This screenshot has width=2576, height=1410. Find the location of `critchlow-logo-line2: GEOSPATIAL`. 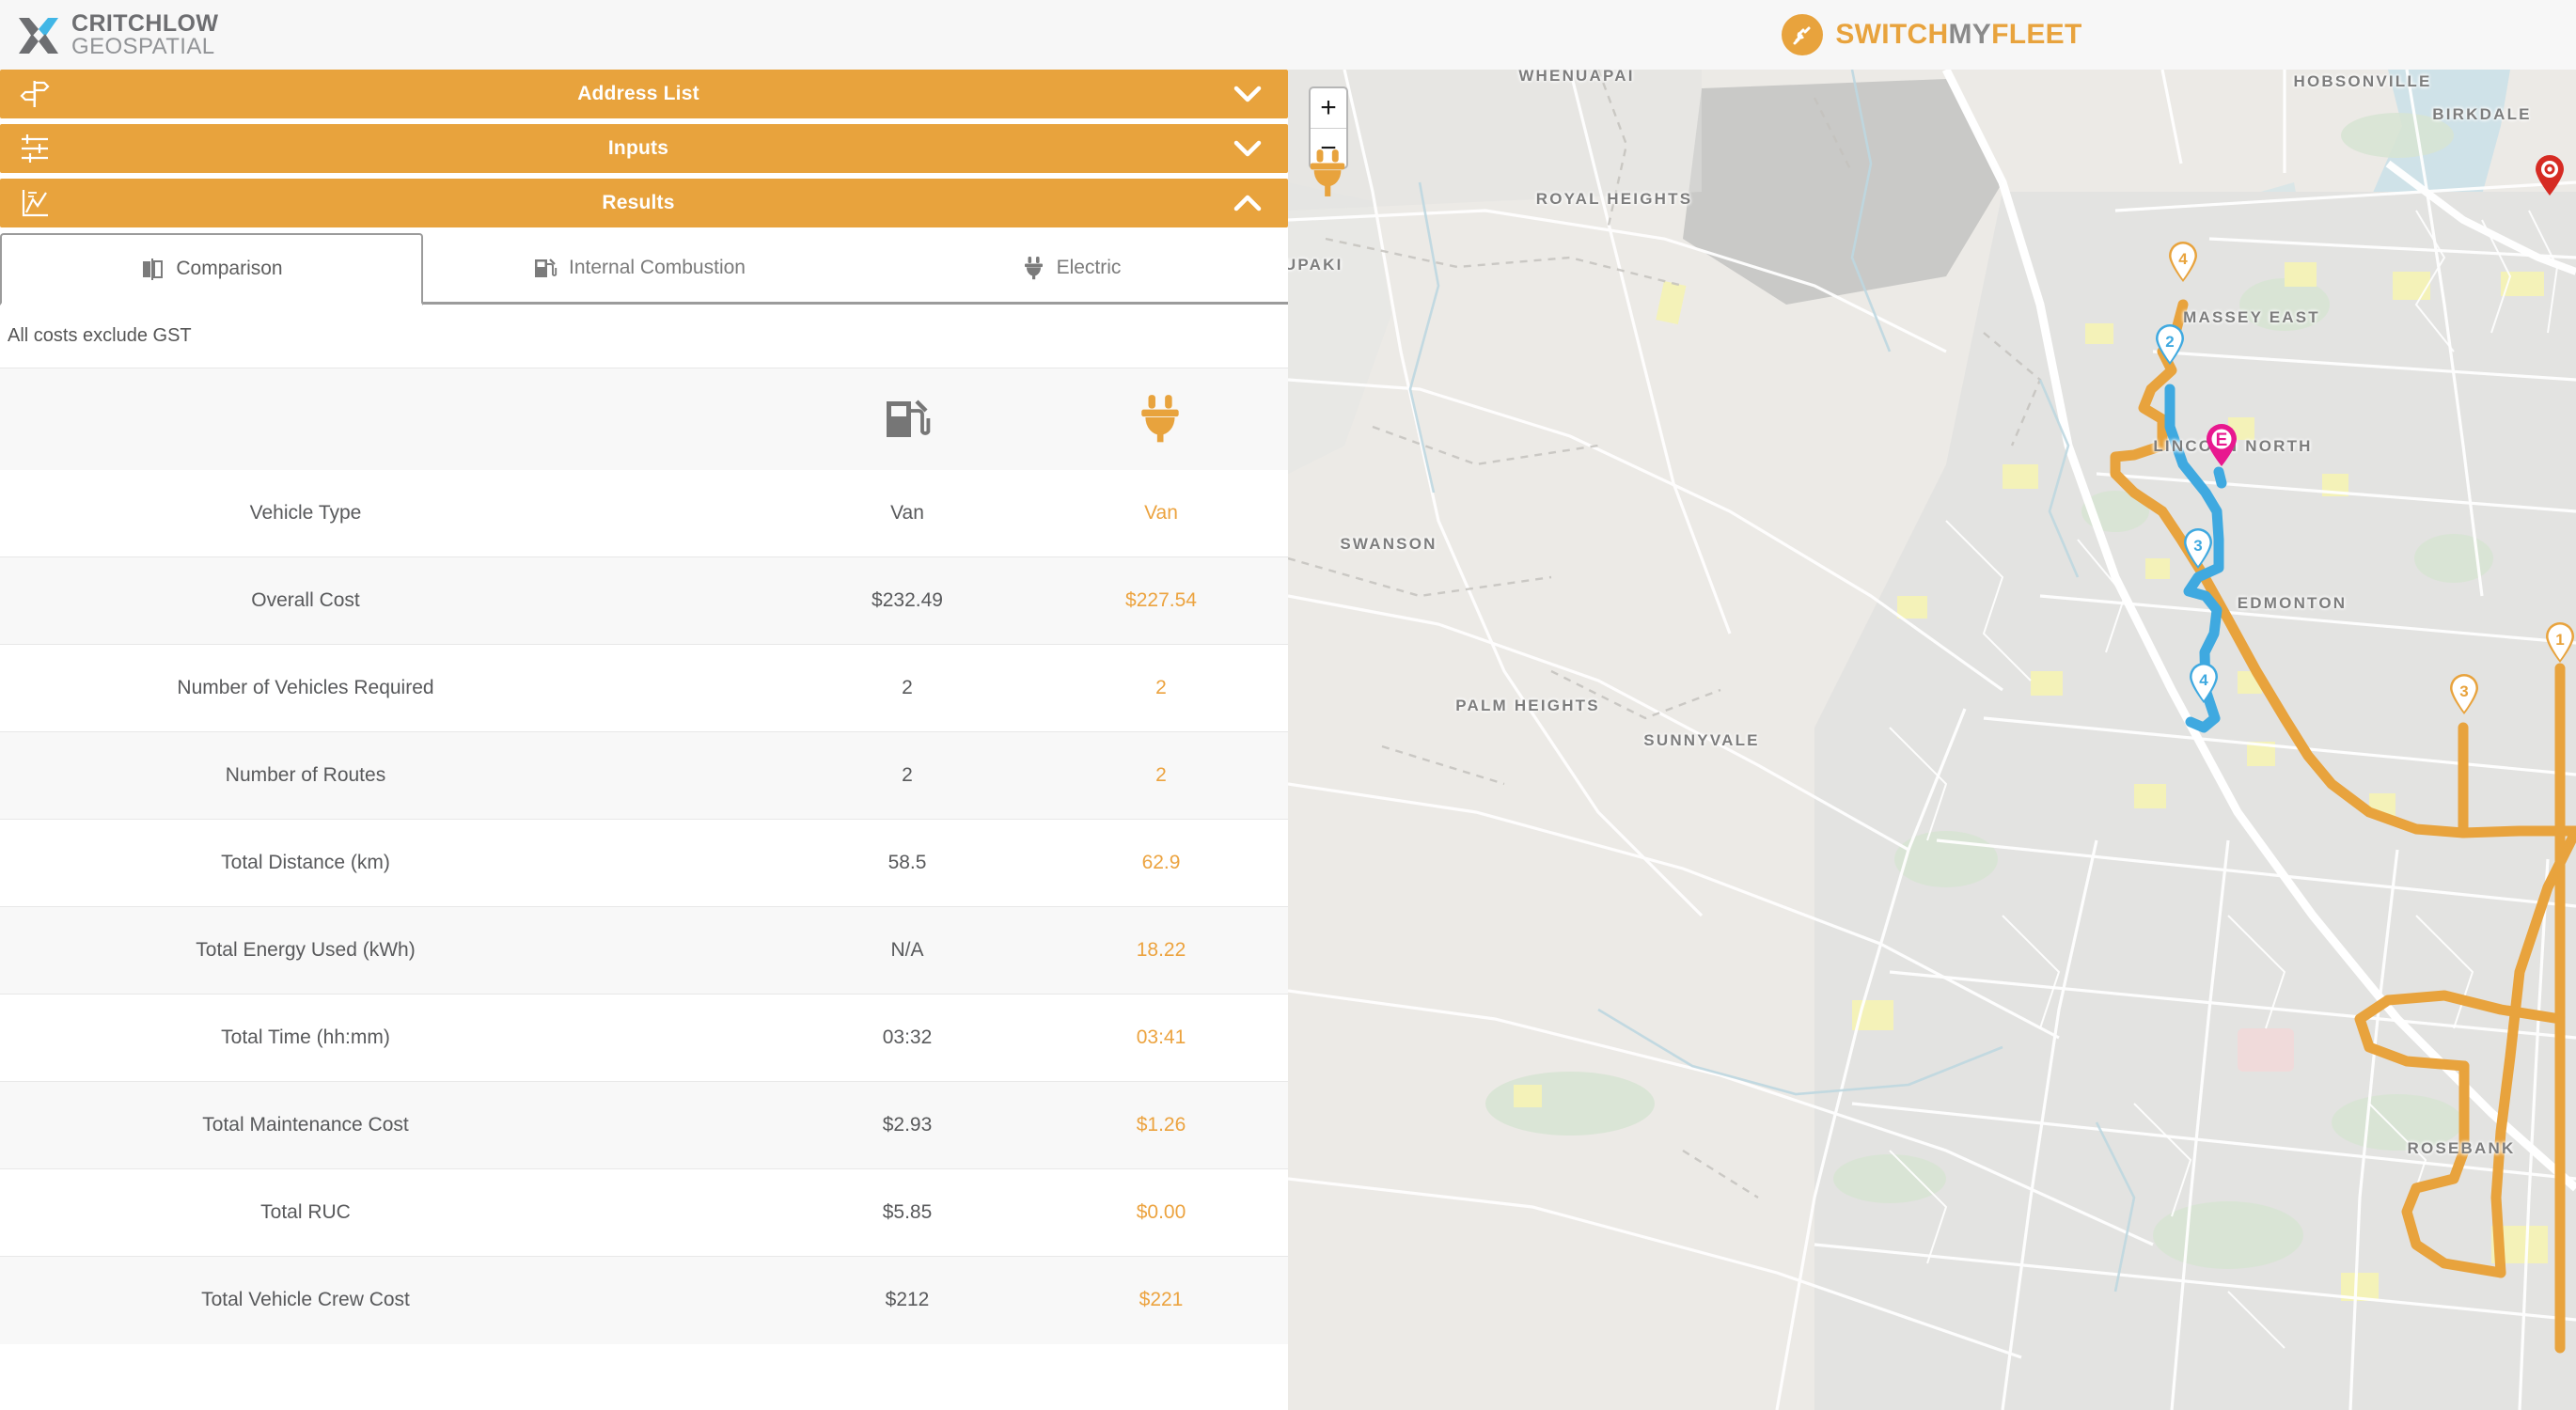

critchlow-logo-line2: GEOSPATIAL is located at coordinates (143, 46).